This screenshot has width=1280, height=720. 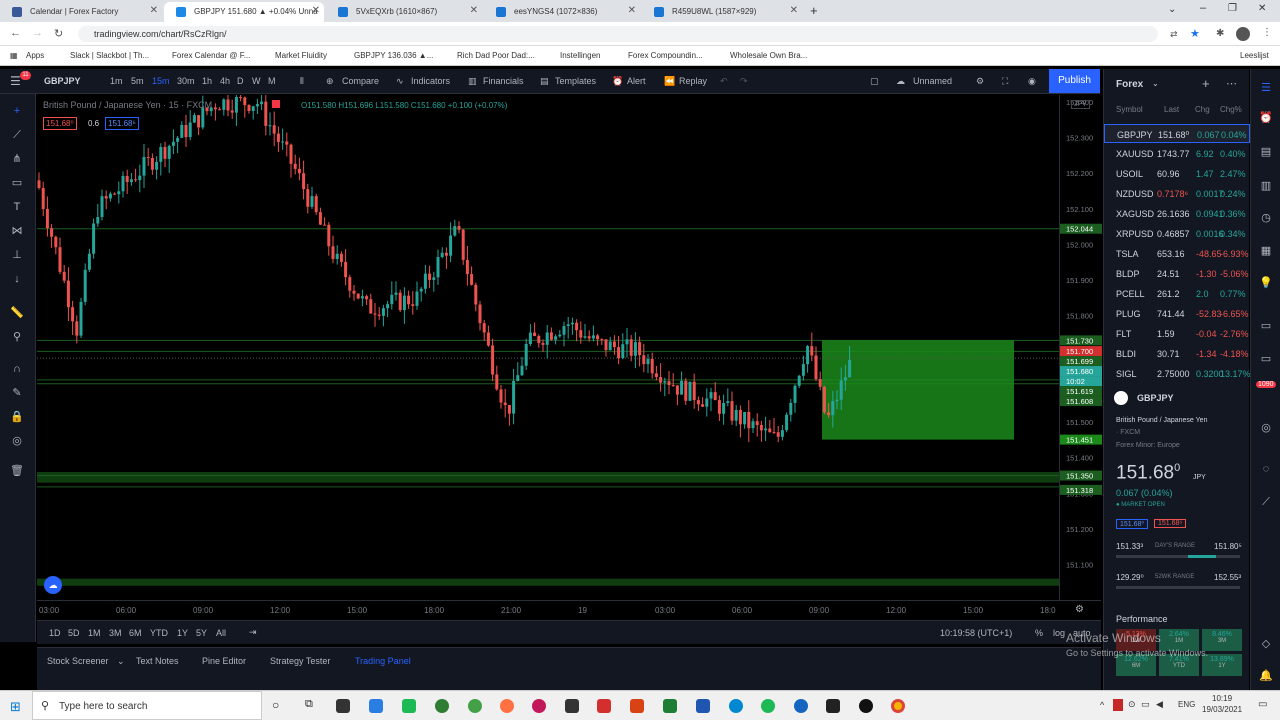 What do you see at coordinates (147, 705) in the screenshot?
I see `taskbar-search: ⚲ Type here to search` at bounding box center [147, 705].